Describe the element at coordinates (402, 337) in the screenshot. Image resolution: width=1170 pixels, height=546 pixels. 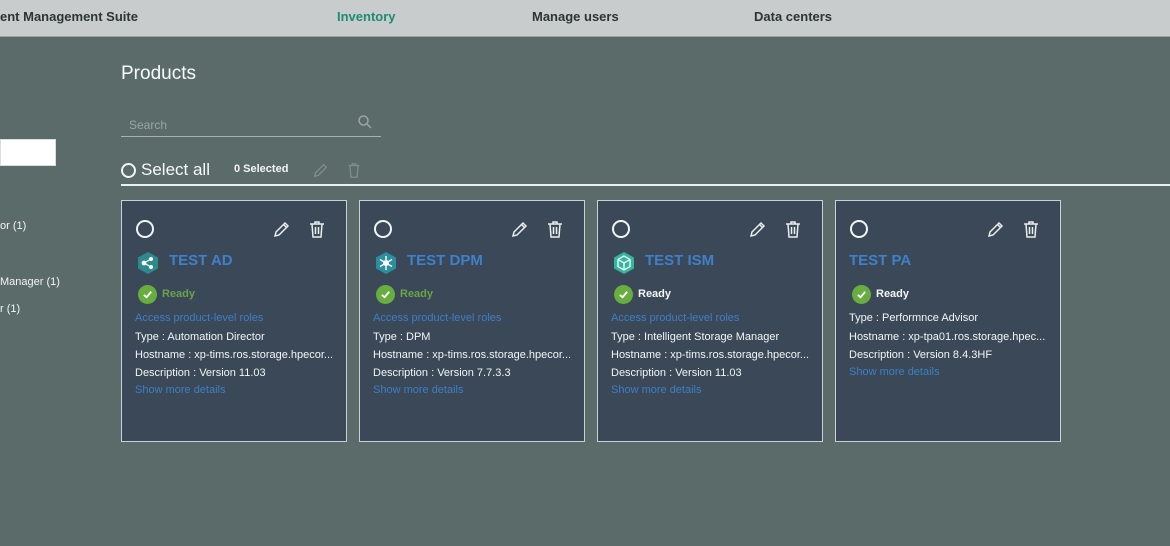
I see `product-type: Type : DPM` at that location.